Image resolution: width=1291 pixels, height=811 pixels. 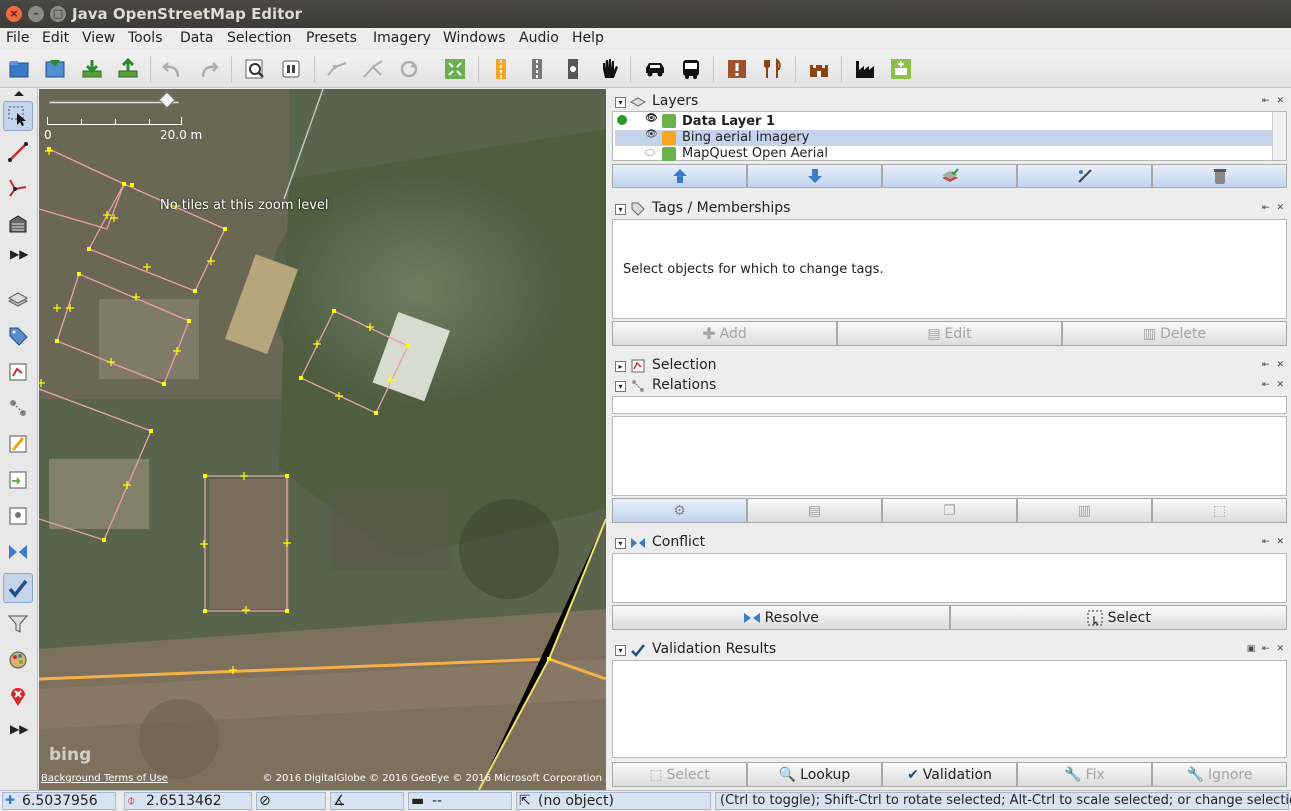 What do you see at coordinates (950, 365) in the screenshot?
I see `selection-panel-header: ▸ Selection ⇤ ✕` at bounding box center [950, 365].